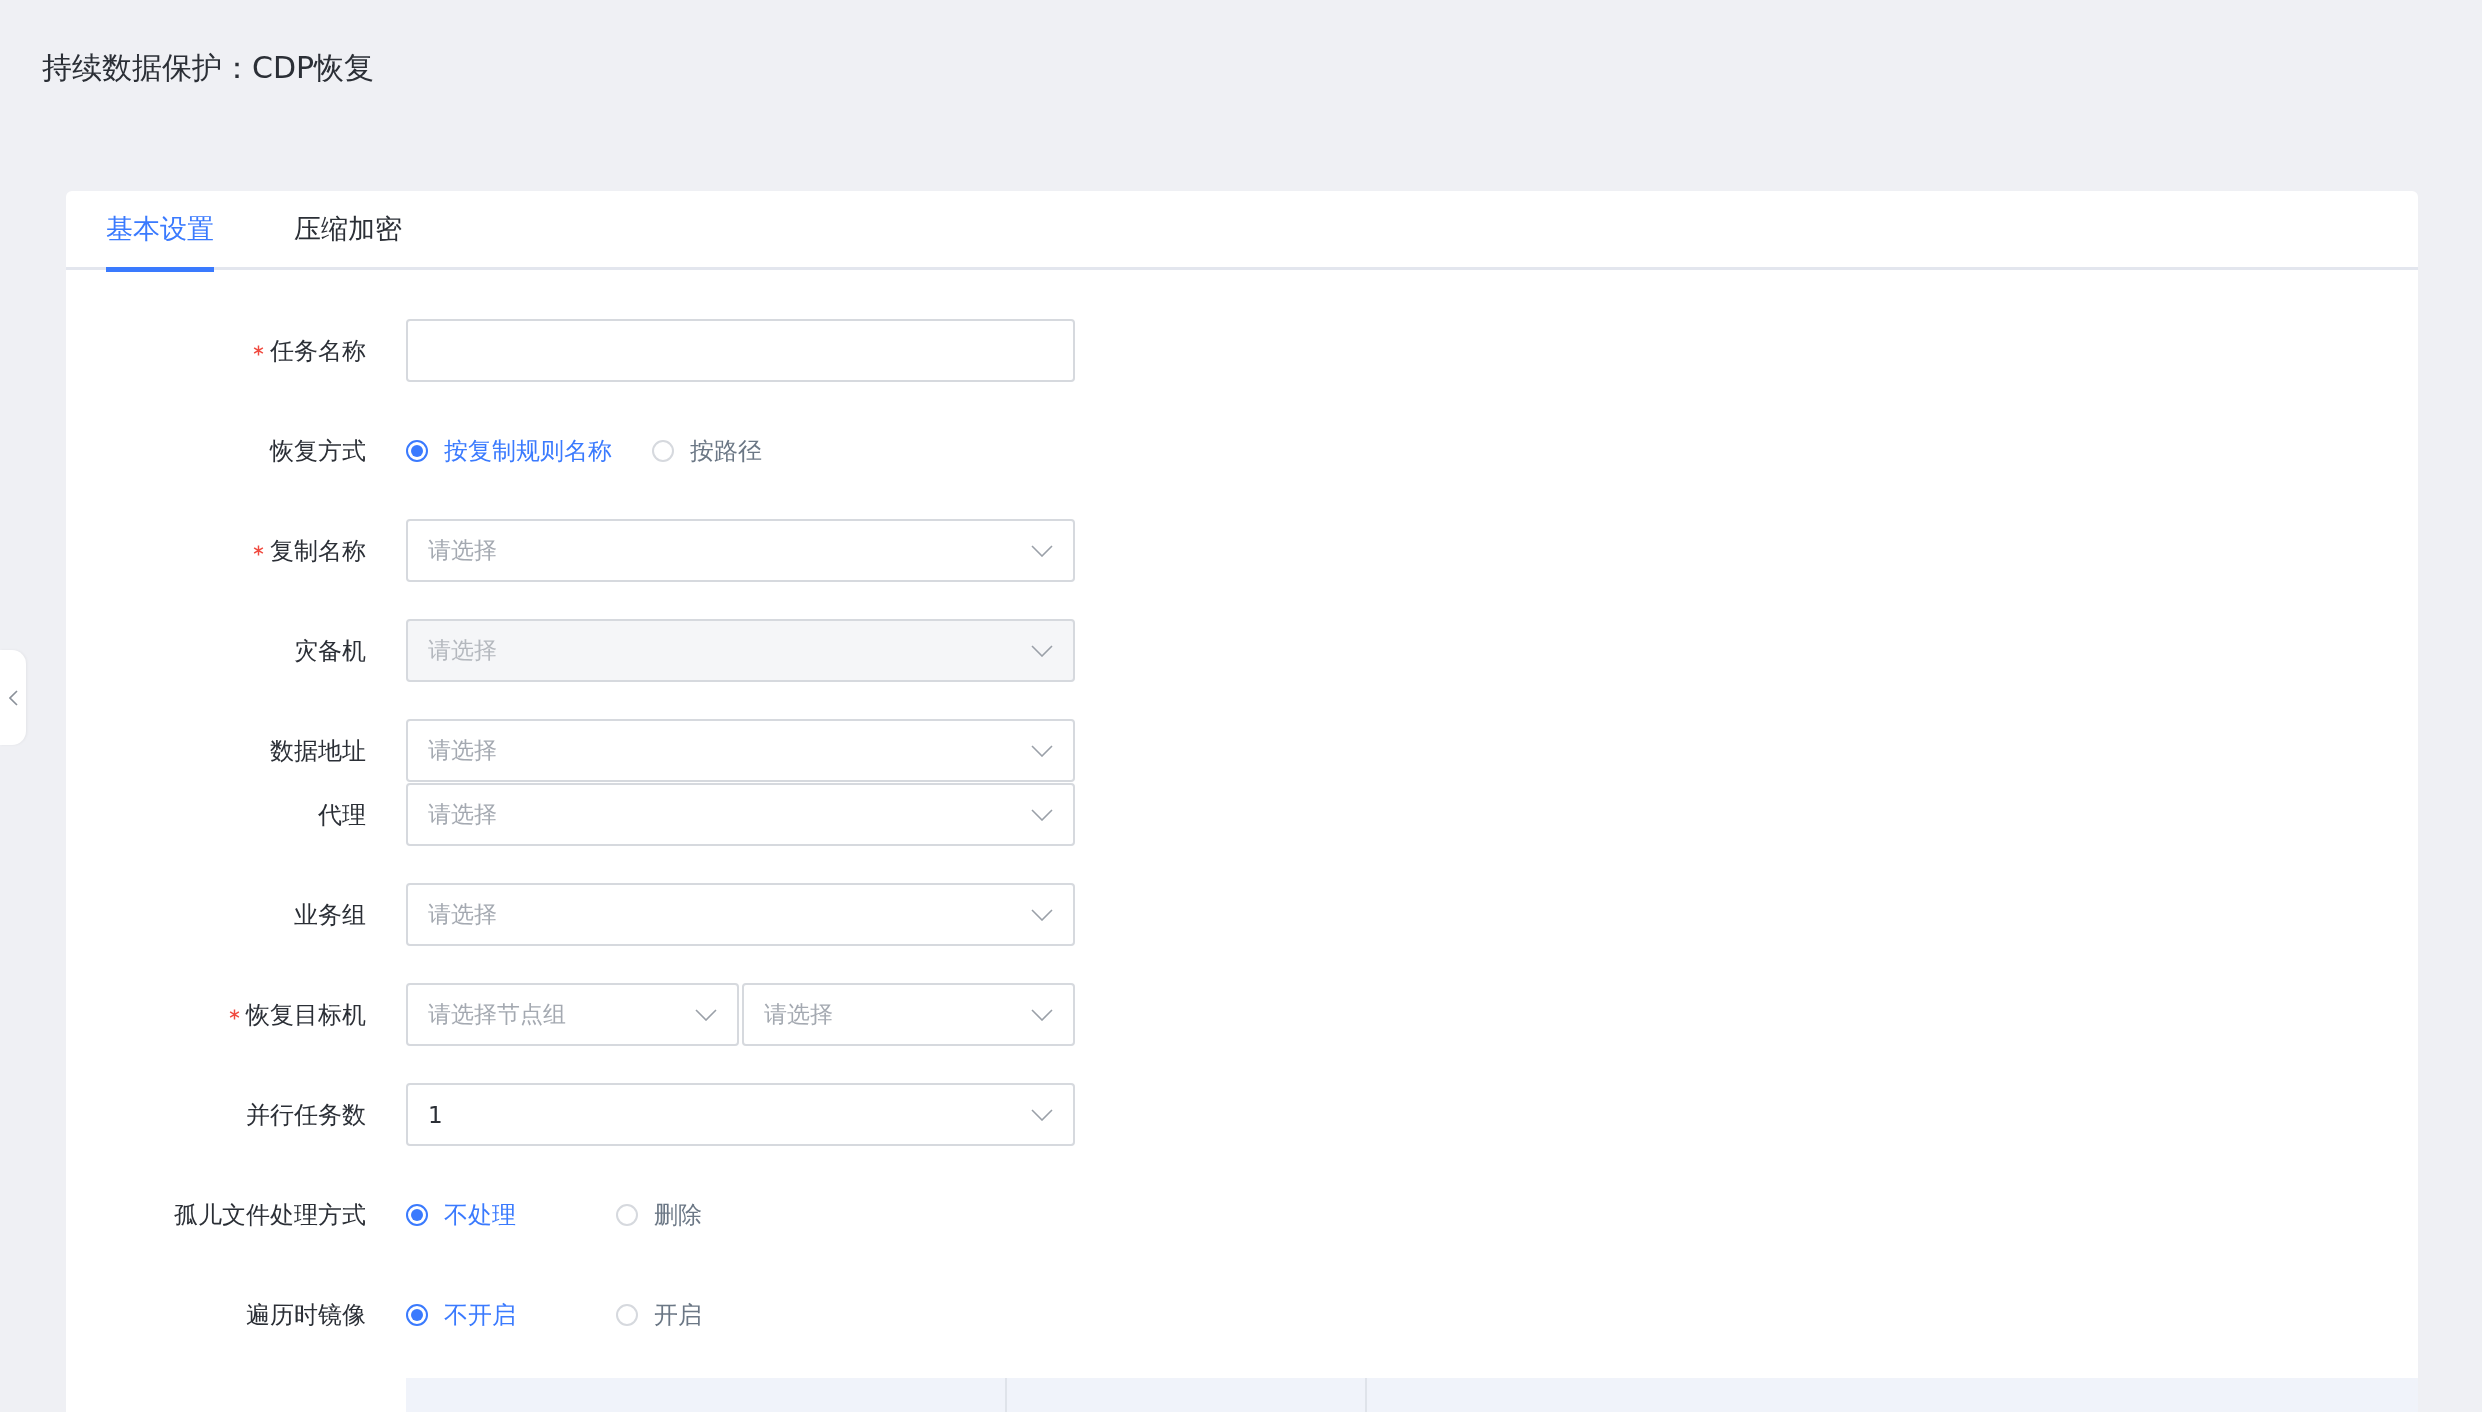 This screenshot has width=2482, height=1412. What do you see at coordinates (318, 351) in the screenshot?
I see `field-label: 任务名称` at bounding box center [318, 351].